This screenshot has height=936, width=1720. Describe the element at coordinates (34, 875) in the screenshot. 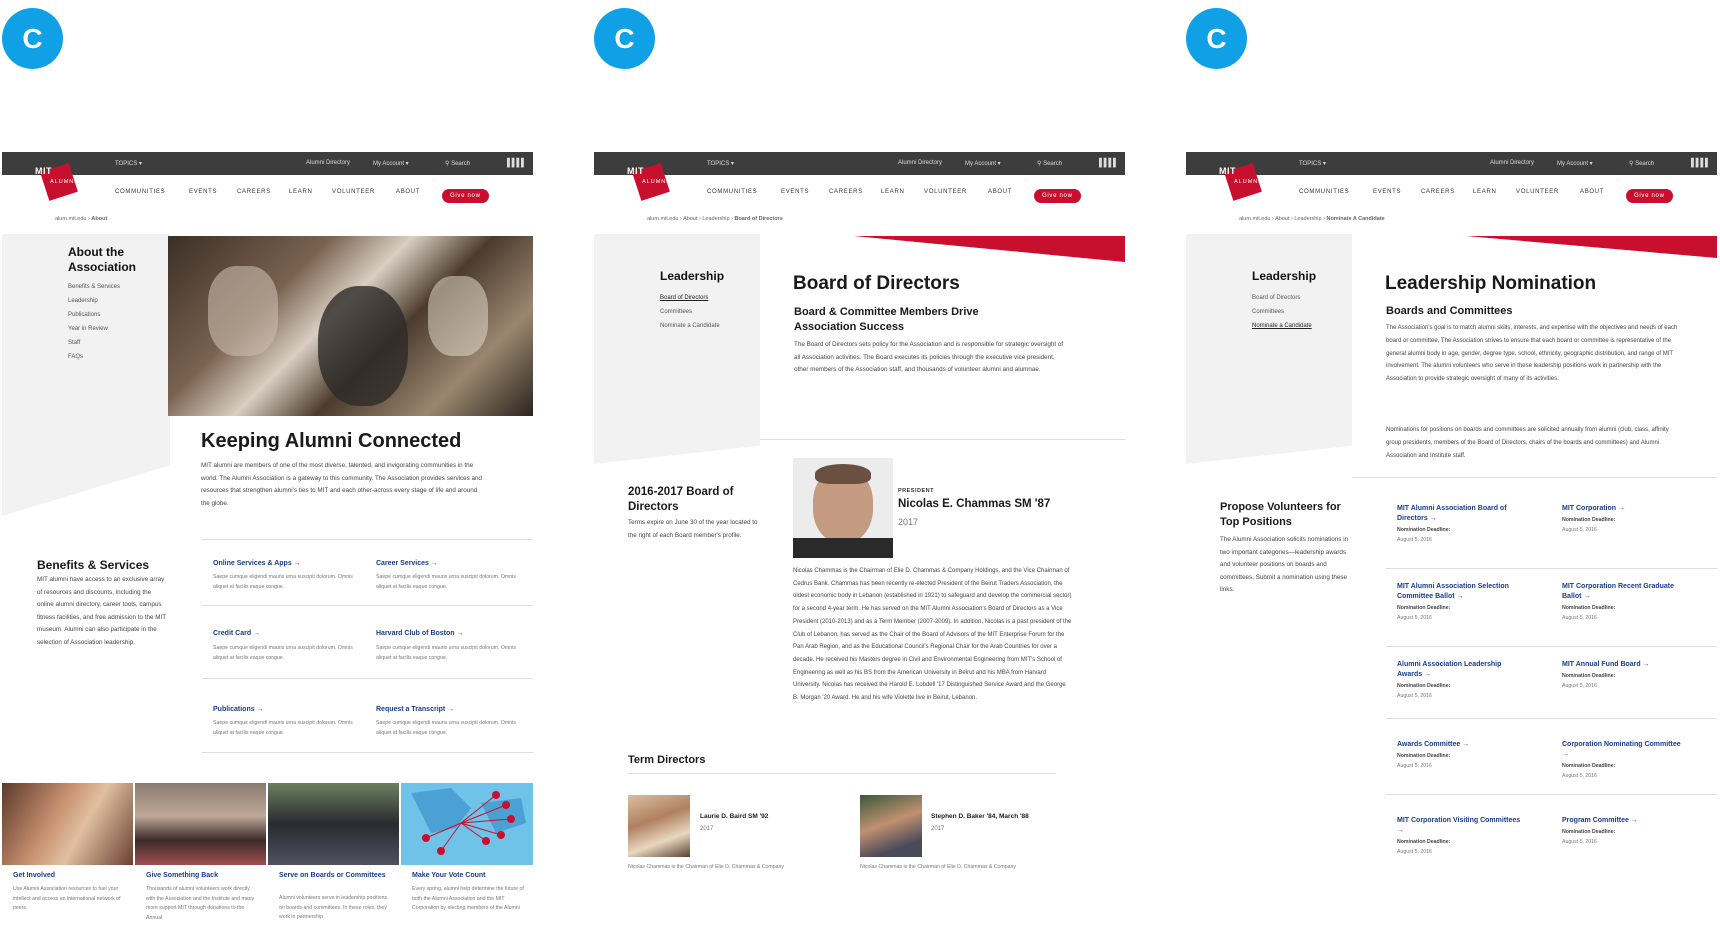

I see `tile-title-get-involved: Get Involved` at that location.